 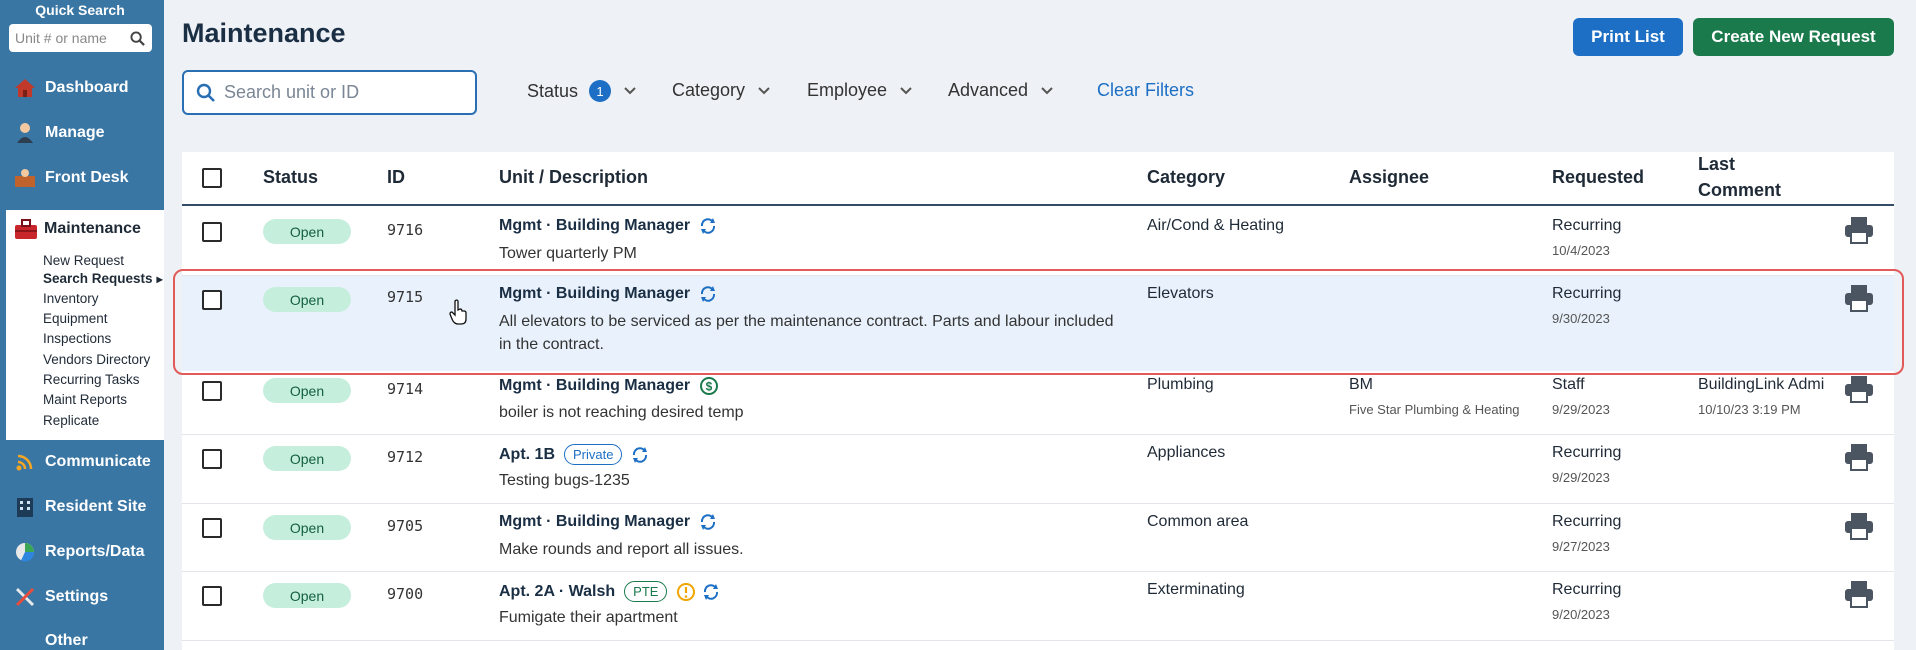 What do you see at coordinates (709, 90) in the screenshot?
I see `category-filter-label: Category` at bounding box center [709, 90].